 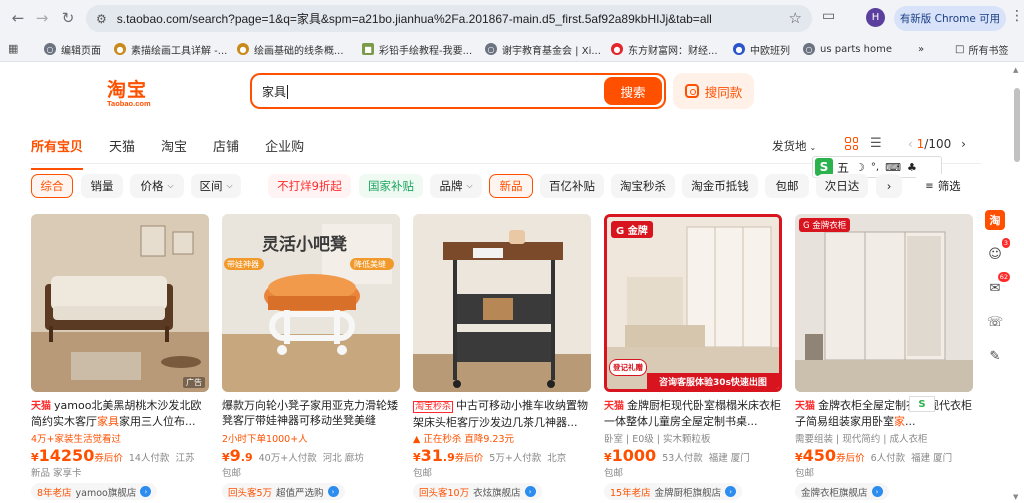 What do you see at coordinates (391, 186) in the screenshot?
I see `filter-subsidy: 国家补贴` at bounding box center [391, 186].